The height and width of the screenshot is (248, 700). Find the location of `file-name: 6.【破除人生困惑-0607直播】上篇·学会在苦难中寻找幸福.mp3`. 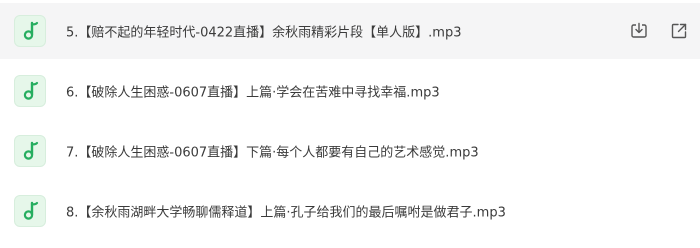

file-name: 6.【破除人生困惑-0607直播】上篇·学会在苦难中寻找幸福.mp3 is located at coordinates (253, 91).